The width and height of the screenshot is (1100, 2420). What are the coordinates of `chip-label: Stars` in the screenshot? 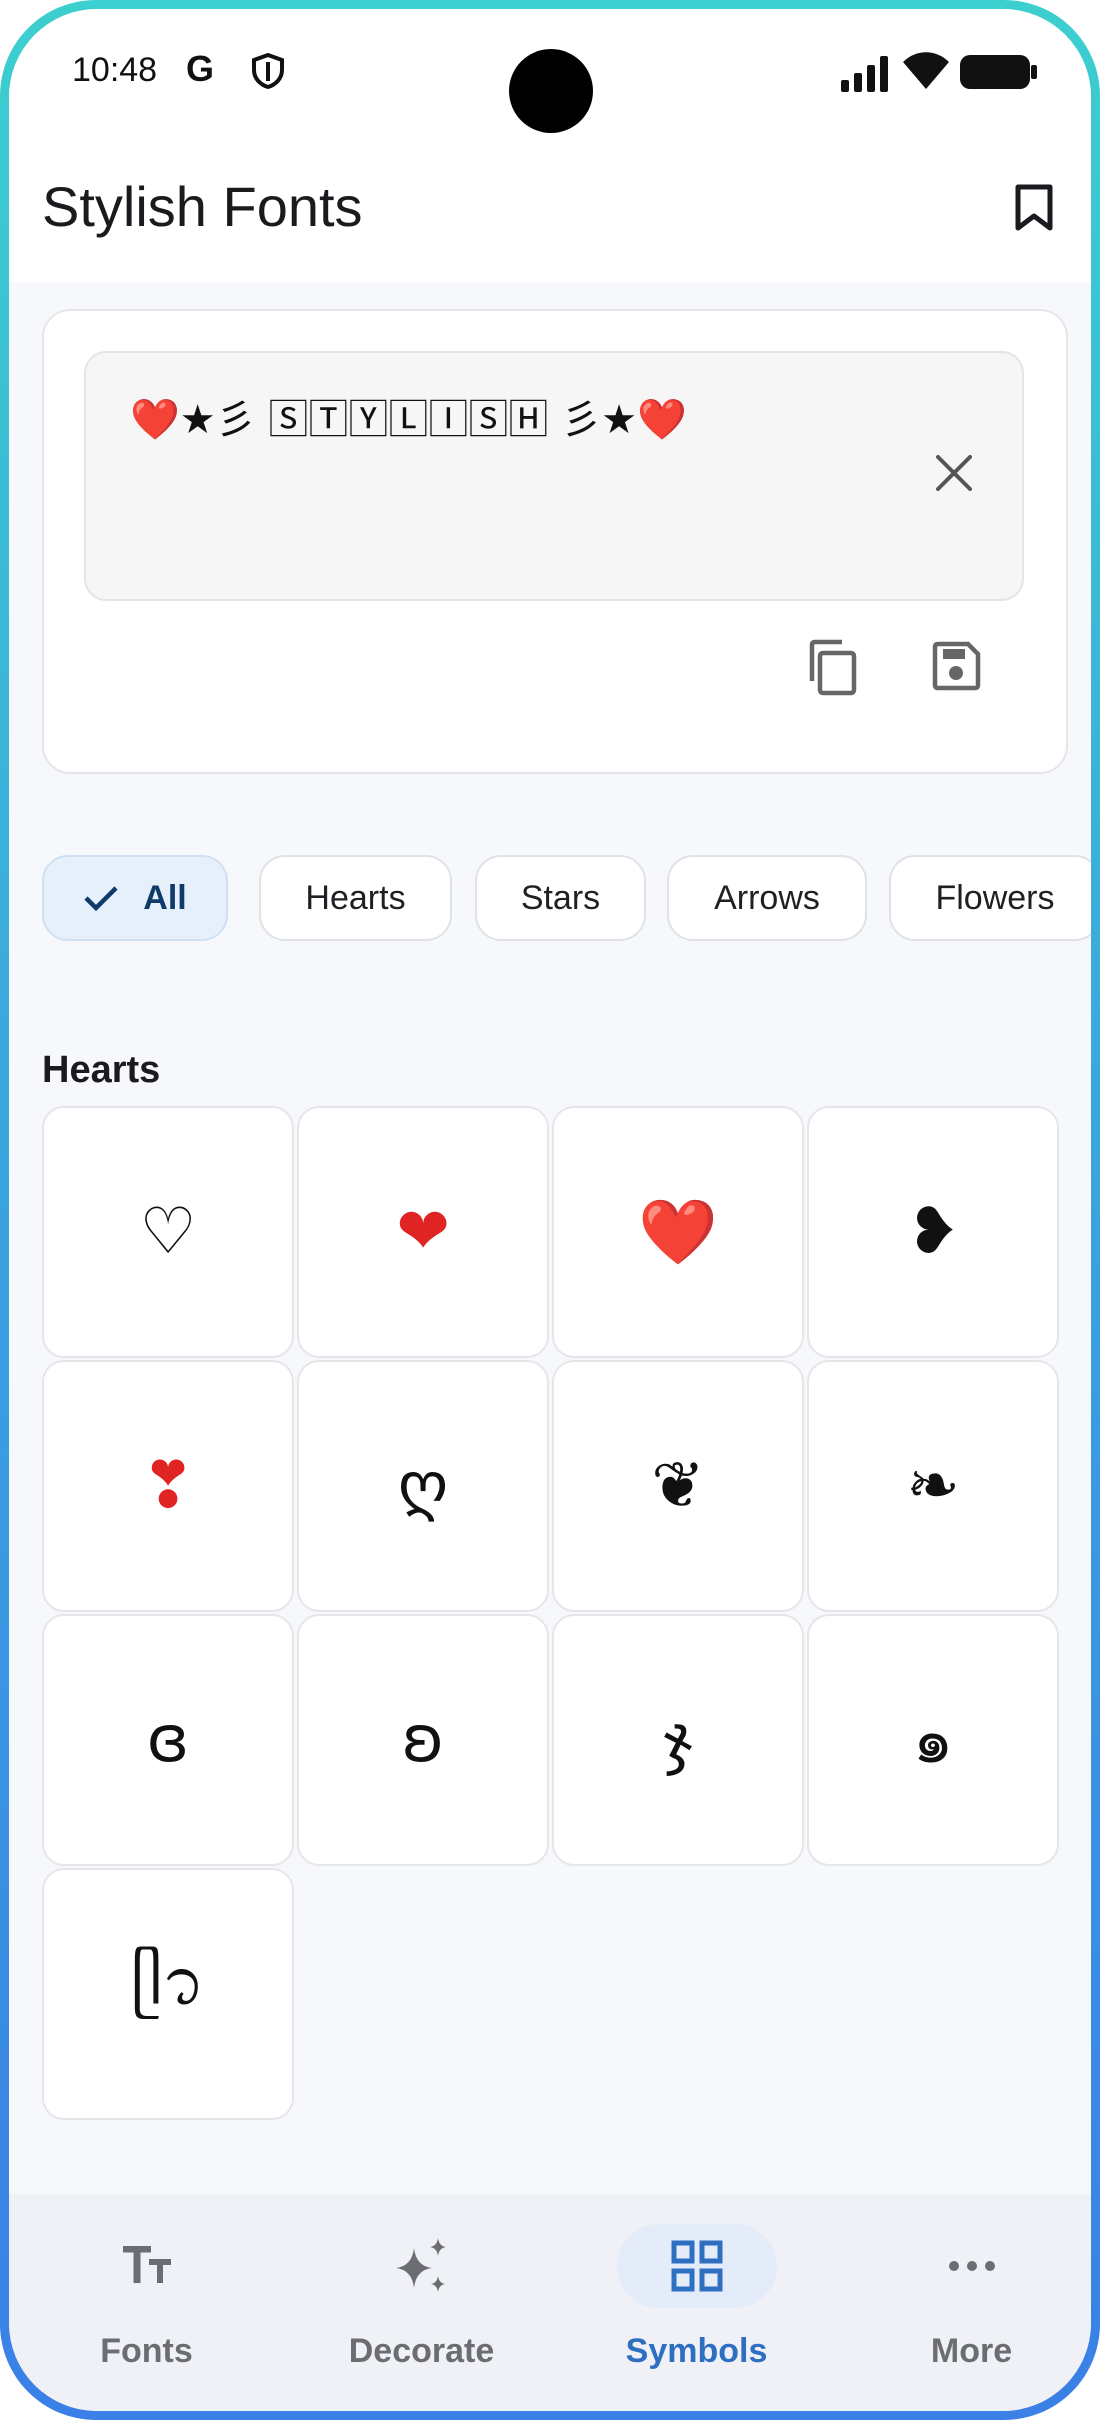 It's located at (560, 897).